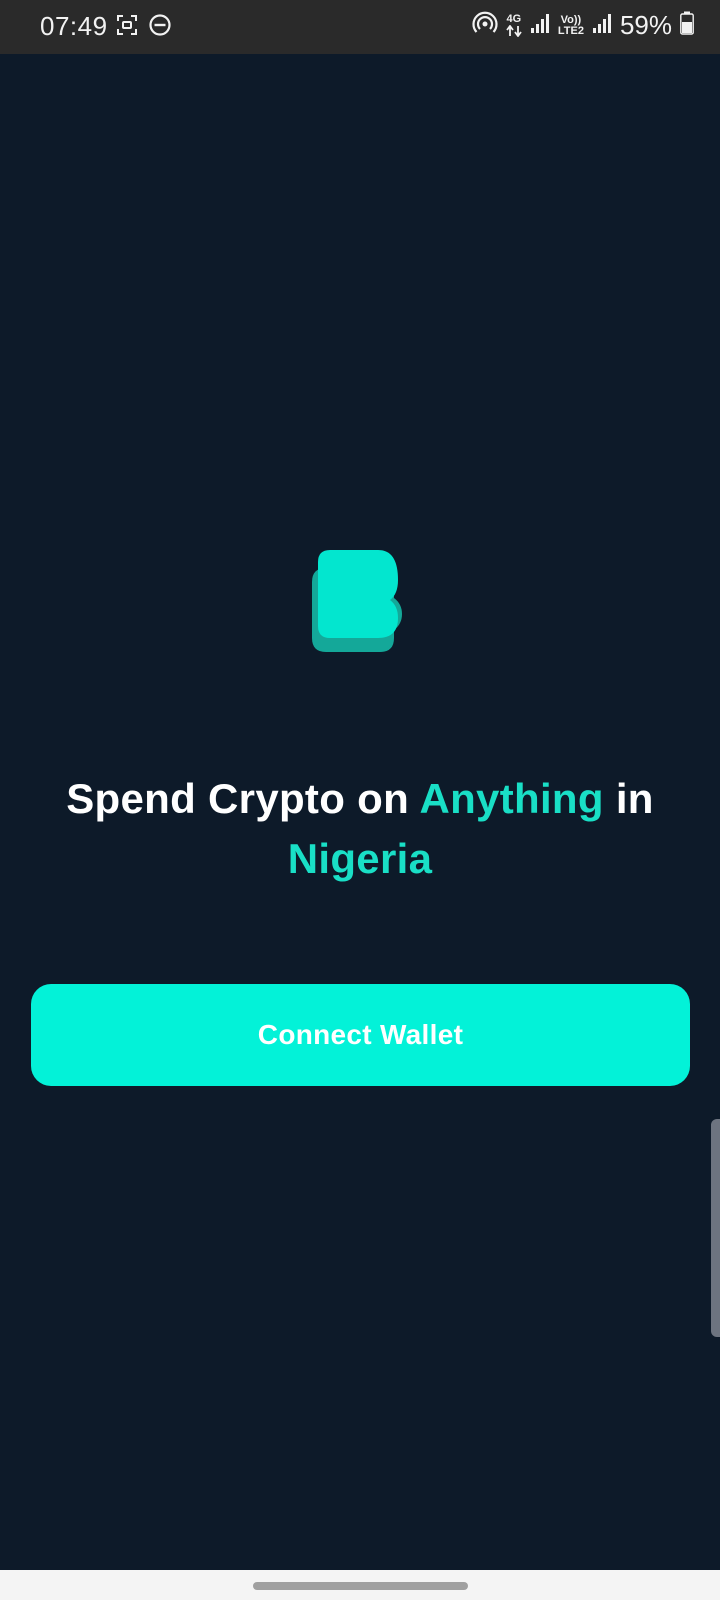  Describe the element at coordinates (514, 19) in the screenshot. I see `network-type-label: 4G` at that location.